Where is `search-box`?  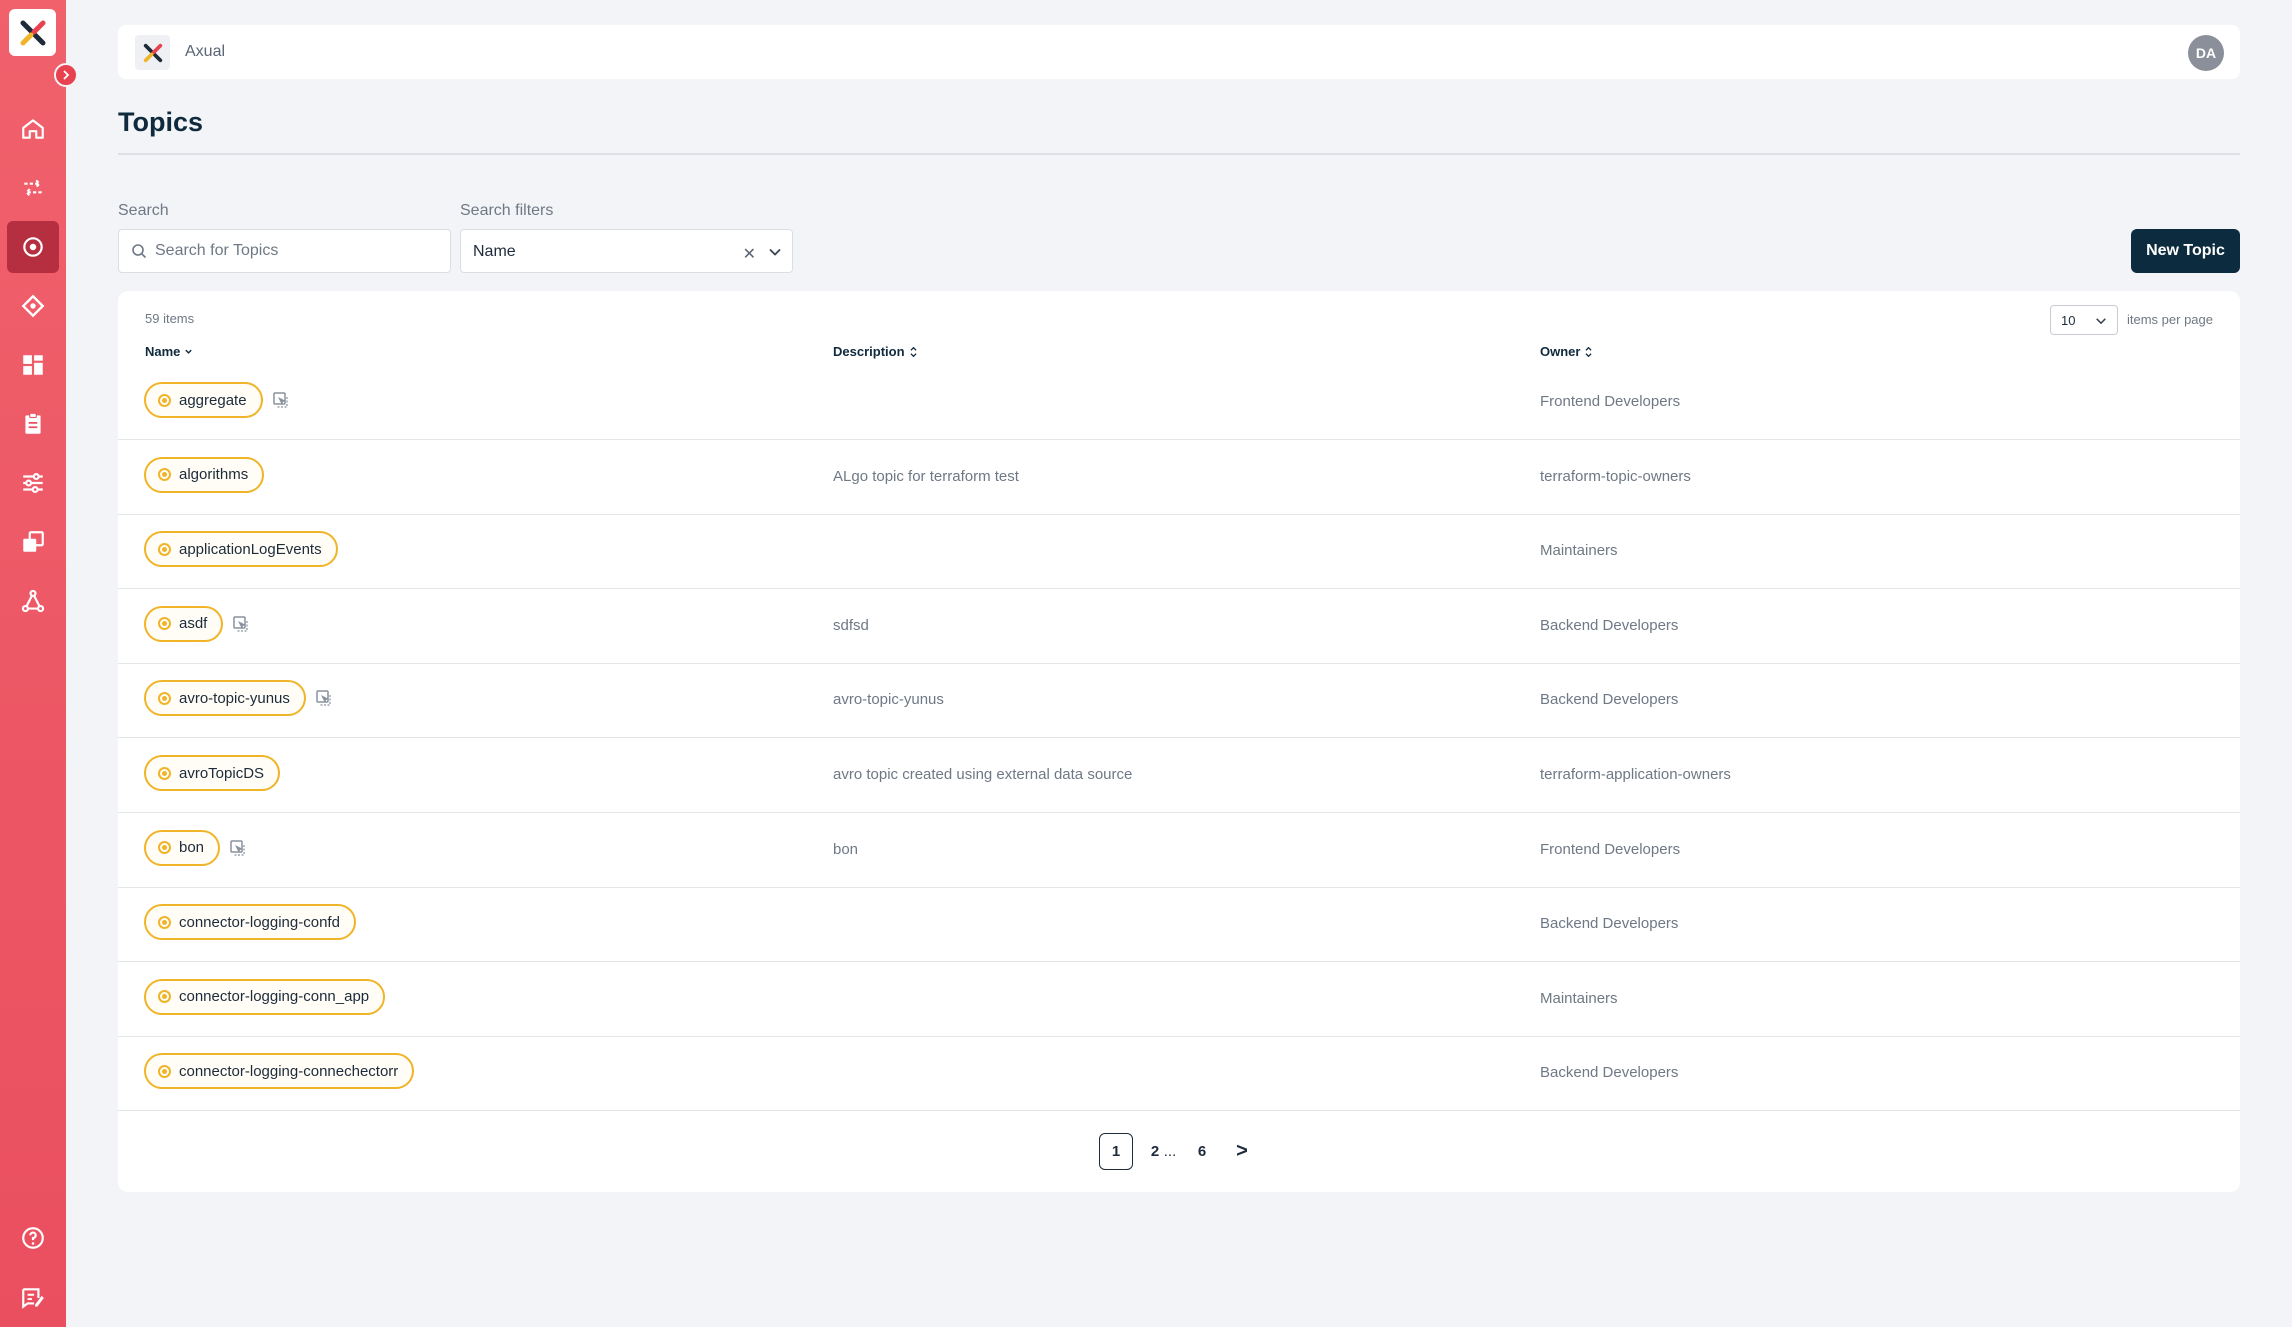 search-box is located at coordinates (284, 251).